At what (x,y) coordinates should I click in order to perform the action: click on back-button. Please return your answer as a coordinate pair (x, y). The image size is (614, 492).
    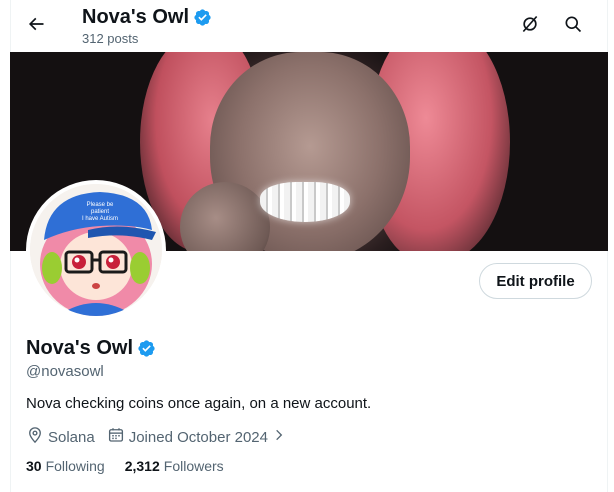
    Looking at the image, I should click on (36, 26).